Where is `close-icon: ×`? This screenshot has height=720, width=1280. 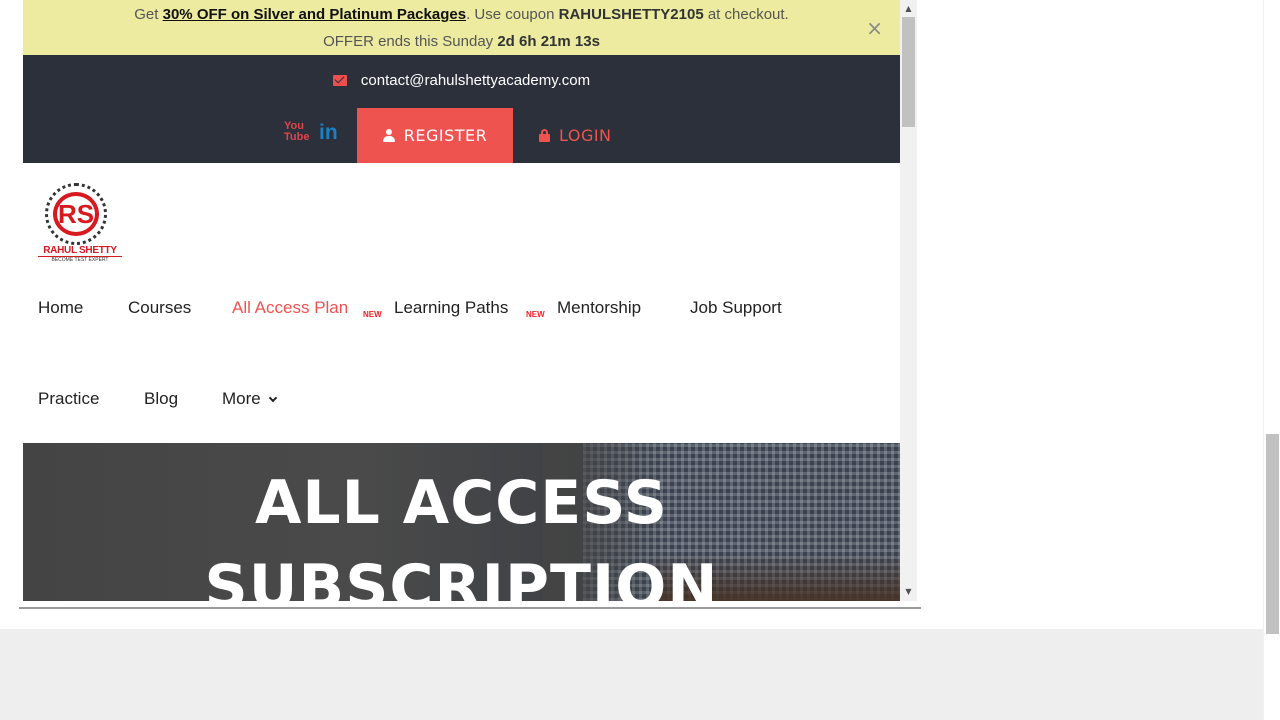 close-icon: × is located at coordinates (874, 28).